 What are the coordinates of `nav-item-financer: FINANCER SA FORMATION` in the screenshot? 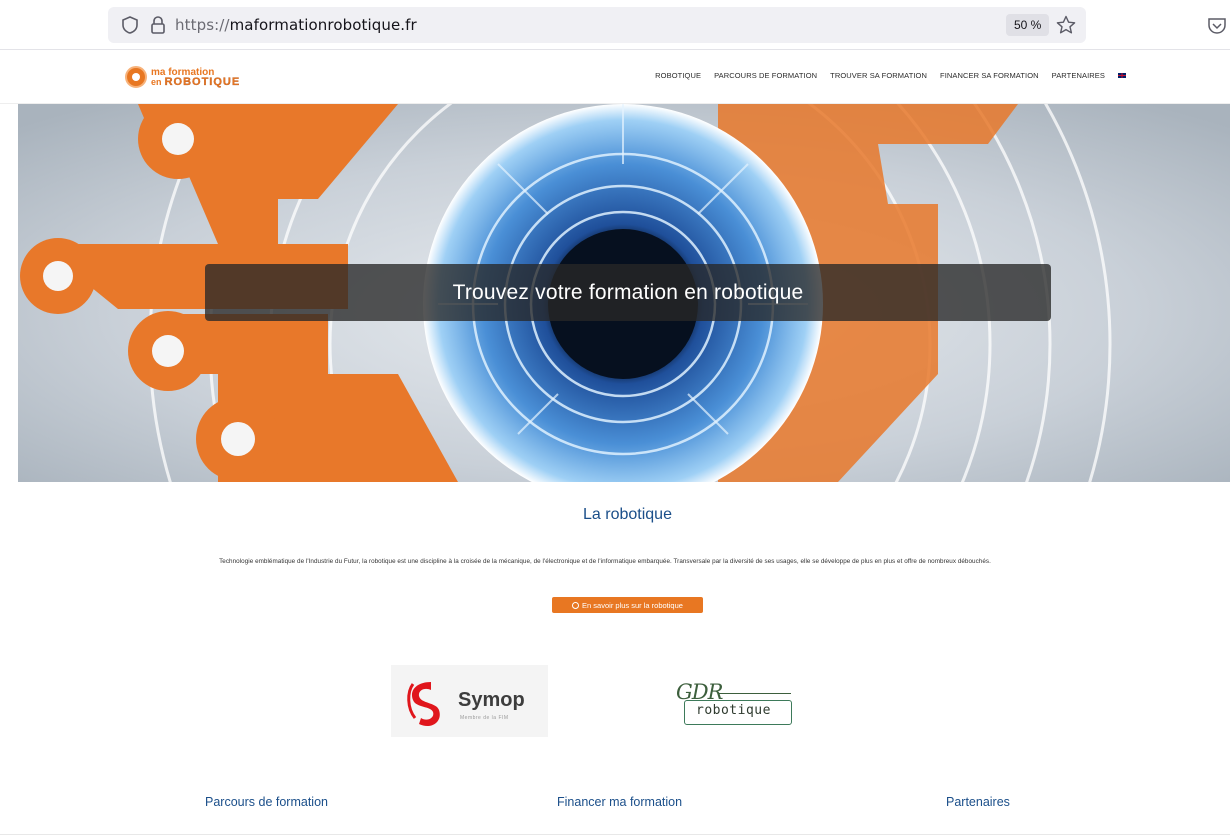 It's located at (989, 75).